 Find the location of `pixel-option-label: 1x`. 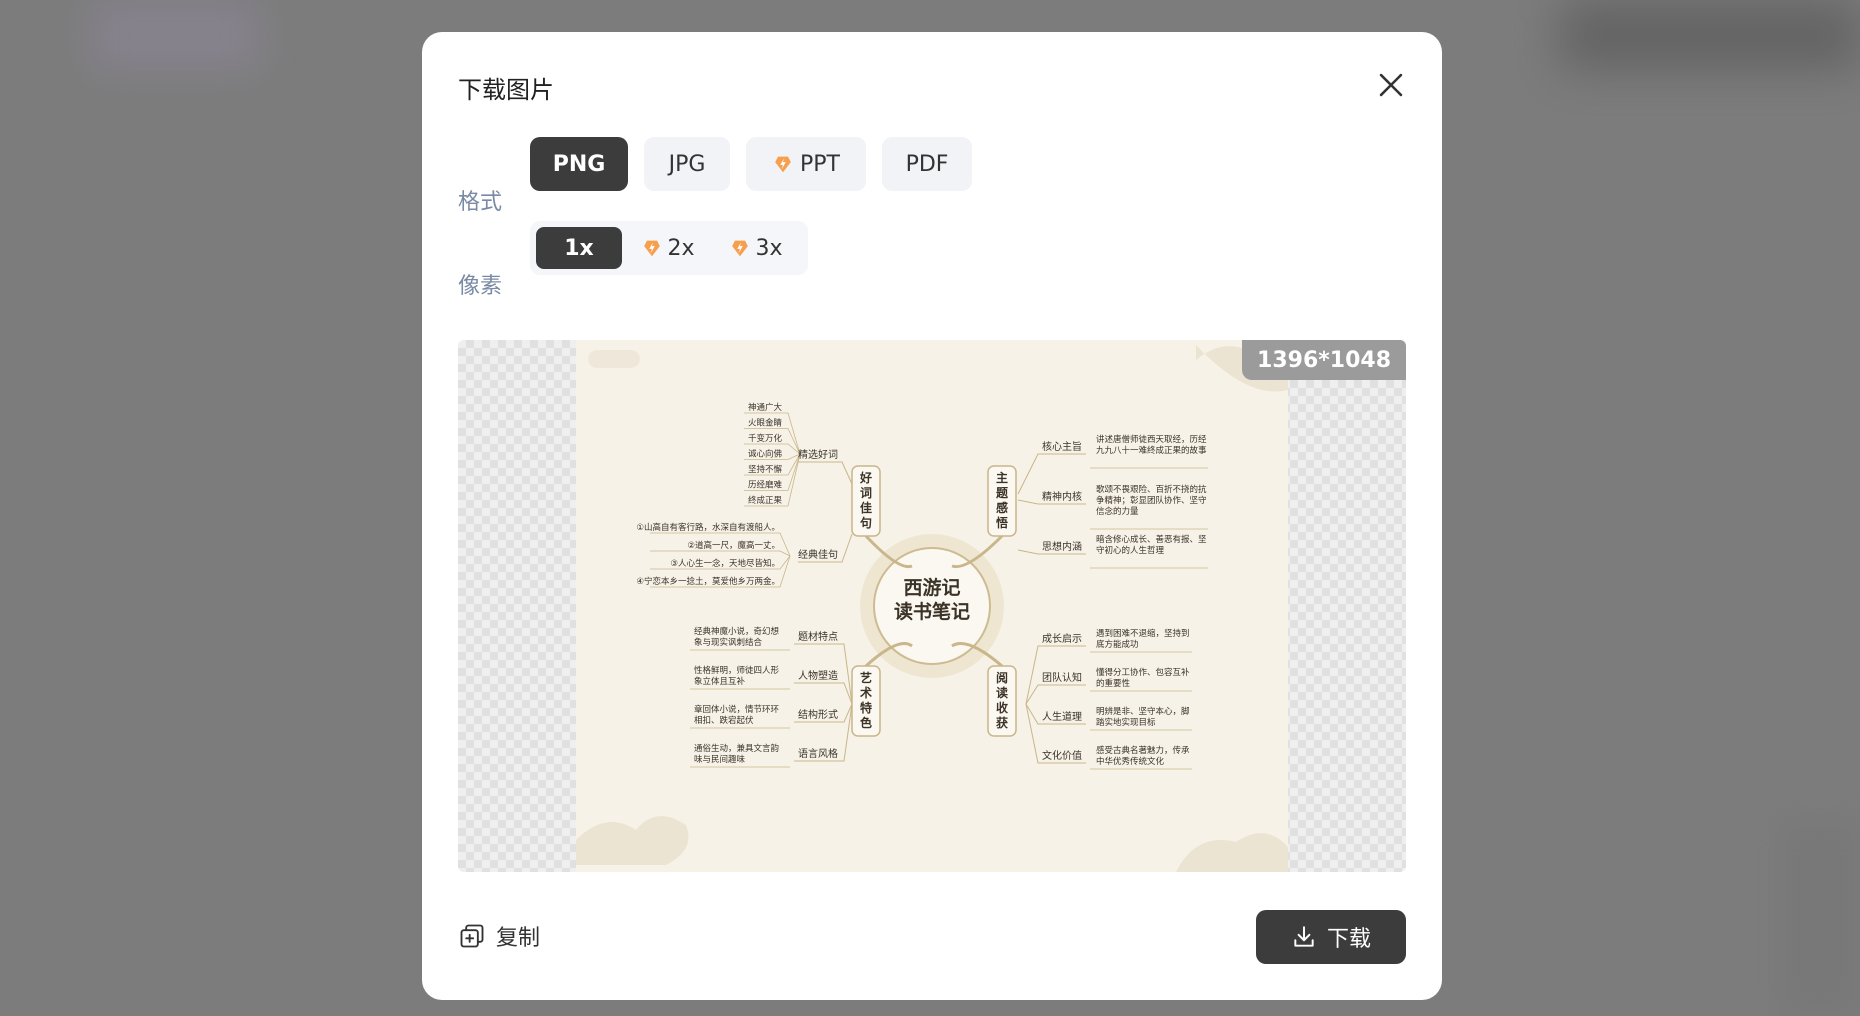

pixel-option-label: 1x is located at coordinates (579, 248).